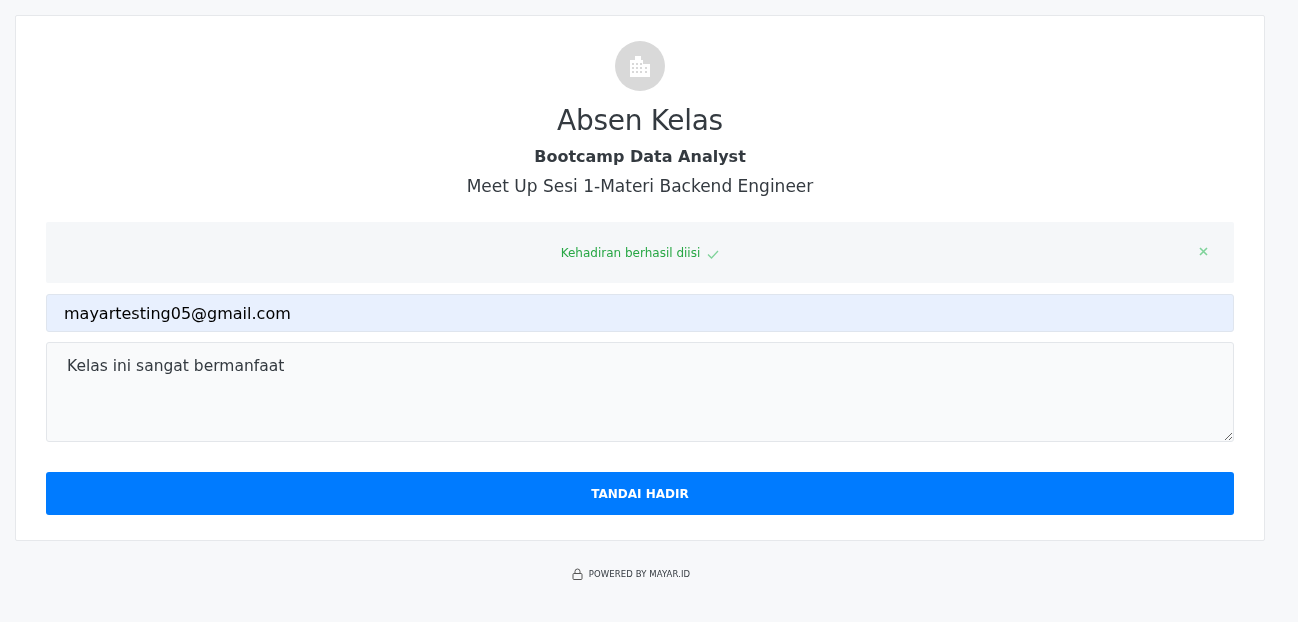 The image size is (1298, 622). Describe the element at coordinates (577, 574) in the screenshot. I see `lock-icon` at that location.